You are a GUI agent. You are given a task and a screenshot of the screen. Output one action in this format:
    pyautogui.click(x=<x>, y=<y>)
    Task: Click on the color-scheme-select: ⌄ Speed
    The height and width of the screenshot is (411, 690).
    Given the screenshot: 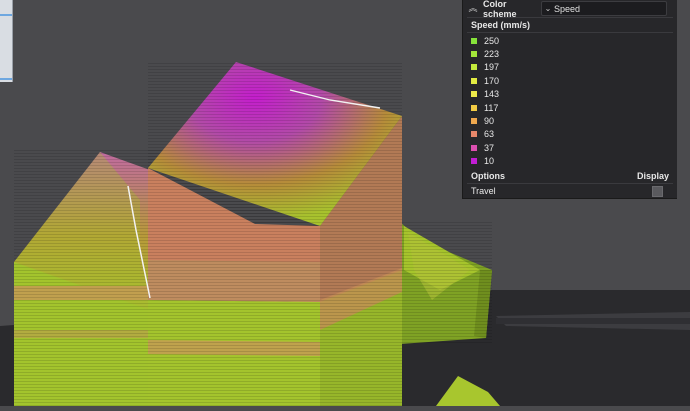 What is the action you would take?
    pyautogui.click(x=604, y=8)
    